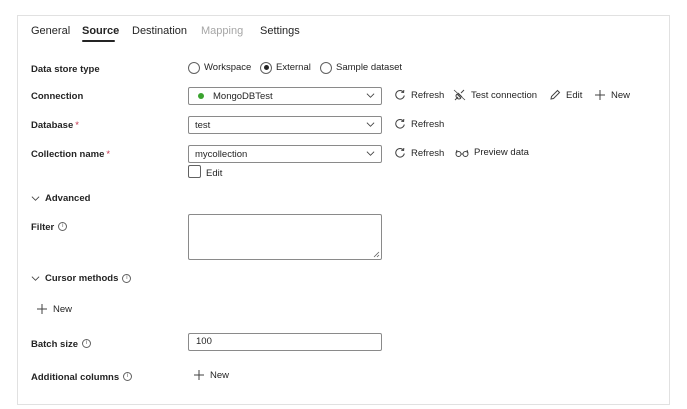 The height and width of the screenshot is (409, 687). I want to click on radio-sample-dataset: Sample dataset, so click(361, 67).